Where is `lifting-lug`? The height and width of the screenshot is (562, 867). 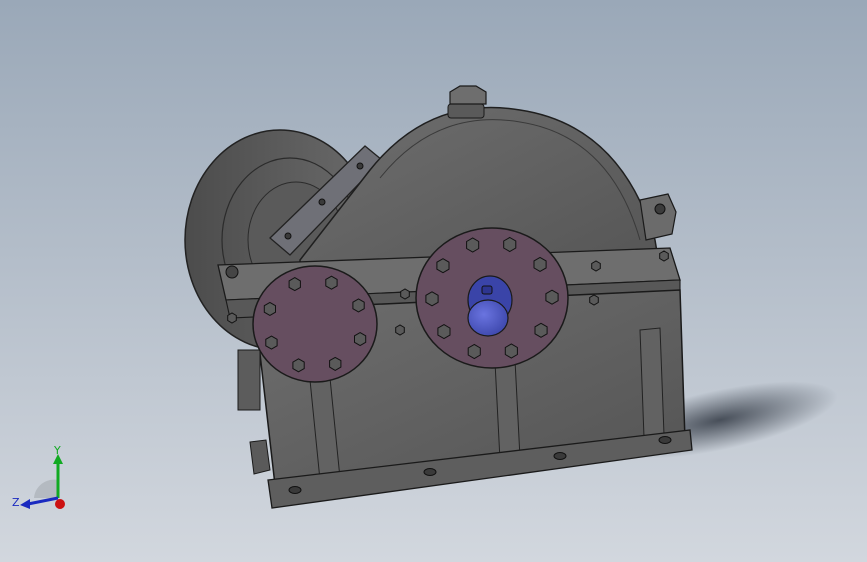 lifting-lug is located at coordinates (658, 217).